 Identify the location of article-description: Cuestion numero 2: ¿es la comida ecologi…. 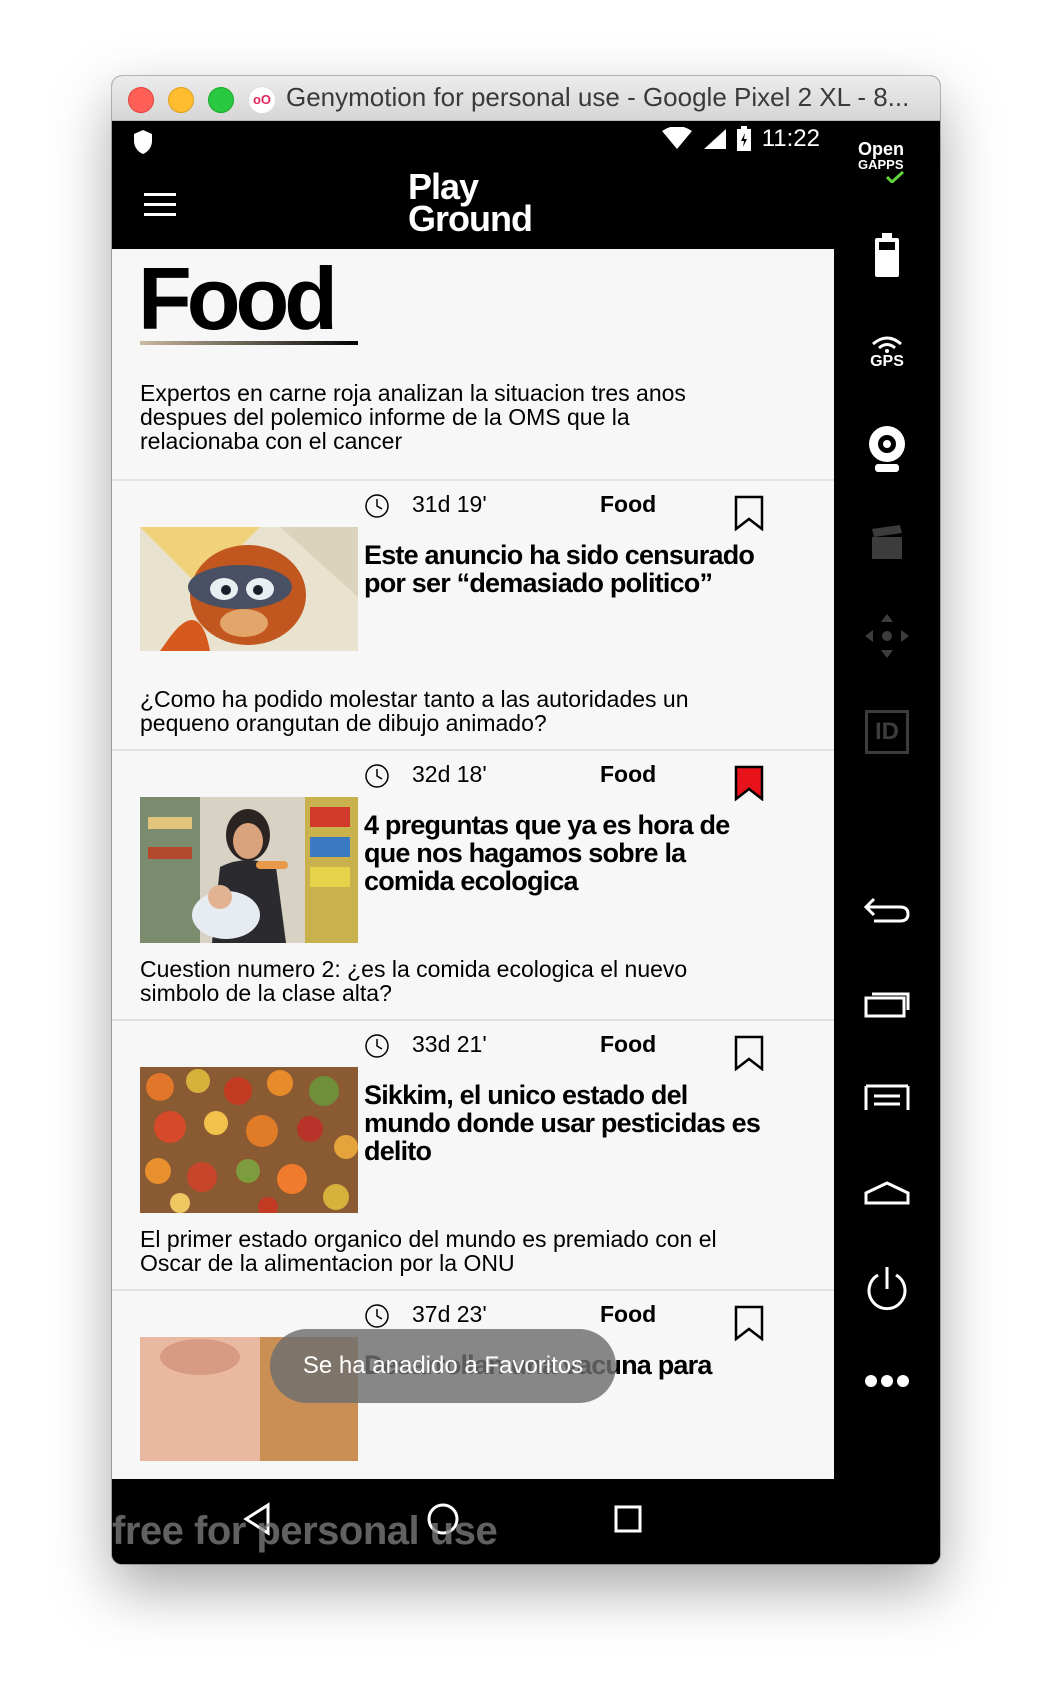
(414, 981).